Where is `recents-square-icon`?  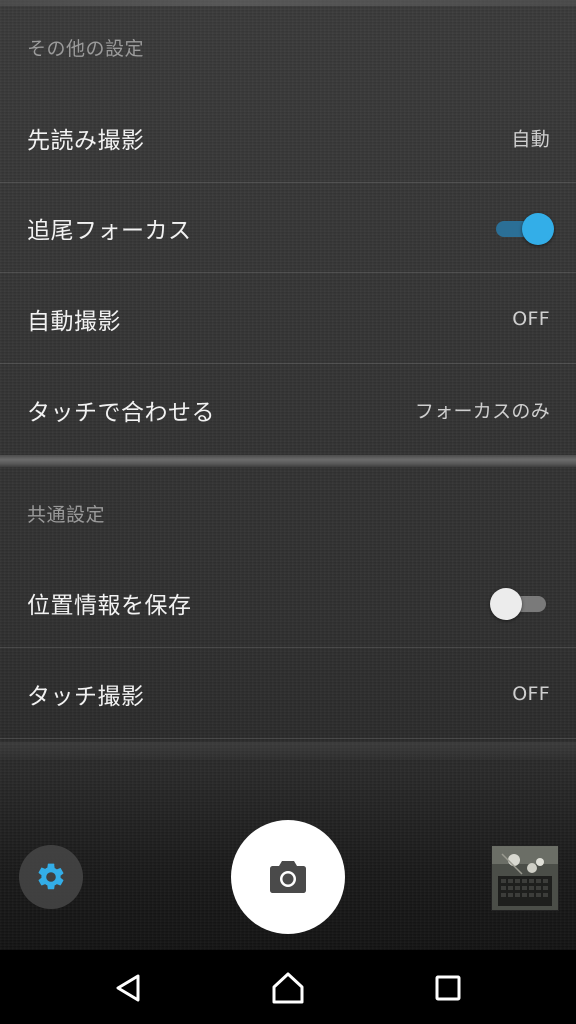
recents-square-icon is located at coordinates (448, 988).